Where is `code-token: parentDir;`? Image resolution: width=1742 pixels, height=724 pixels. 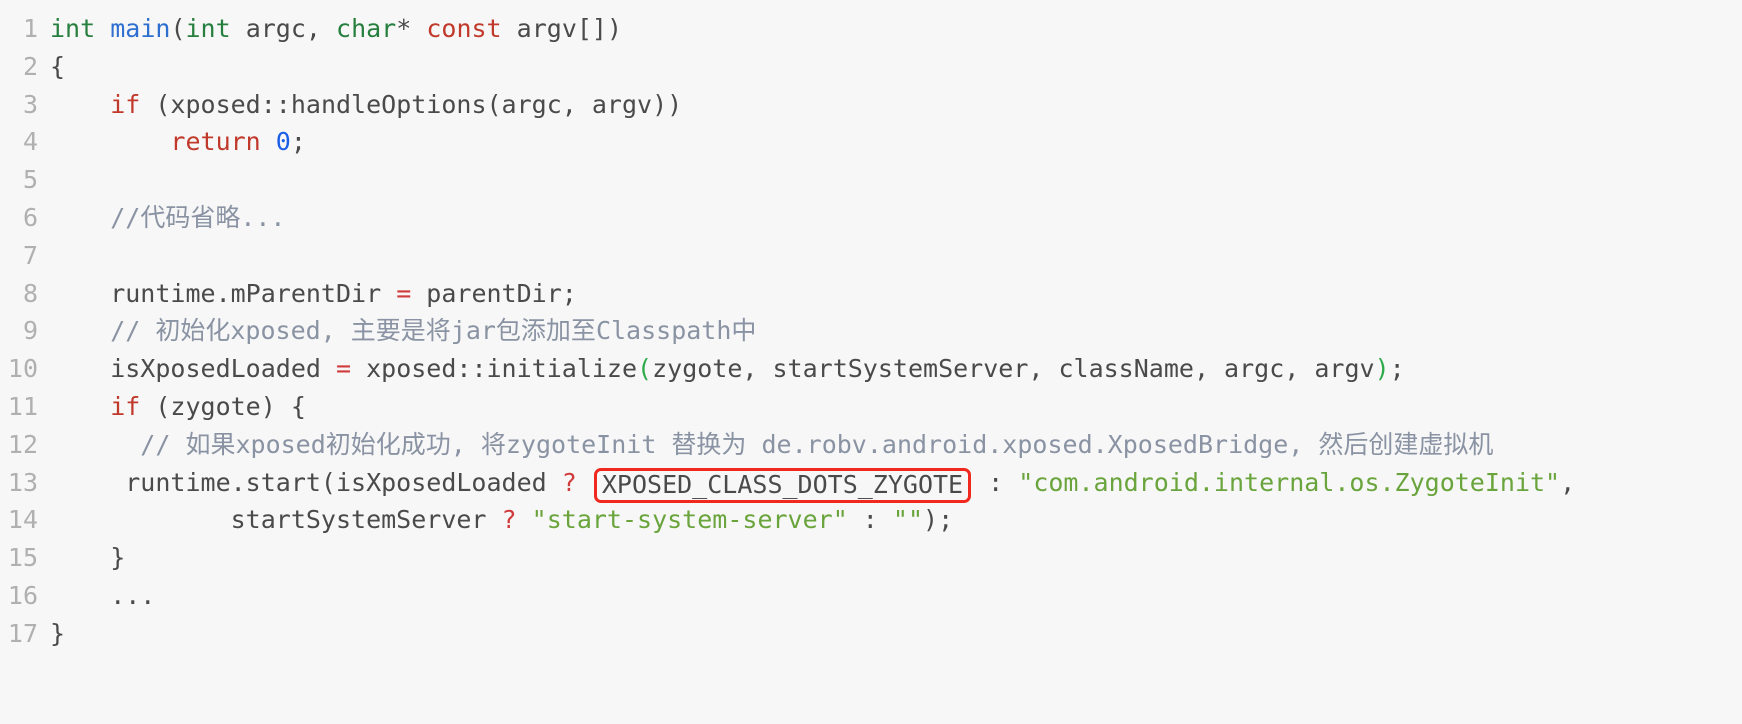 code-token: parentDir; is located at coordinates (494, 293).